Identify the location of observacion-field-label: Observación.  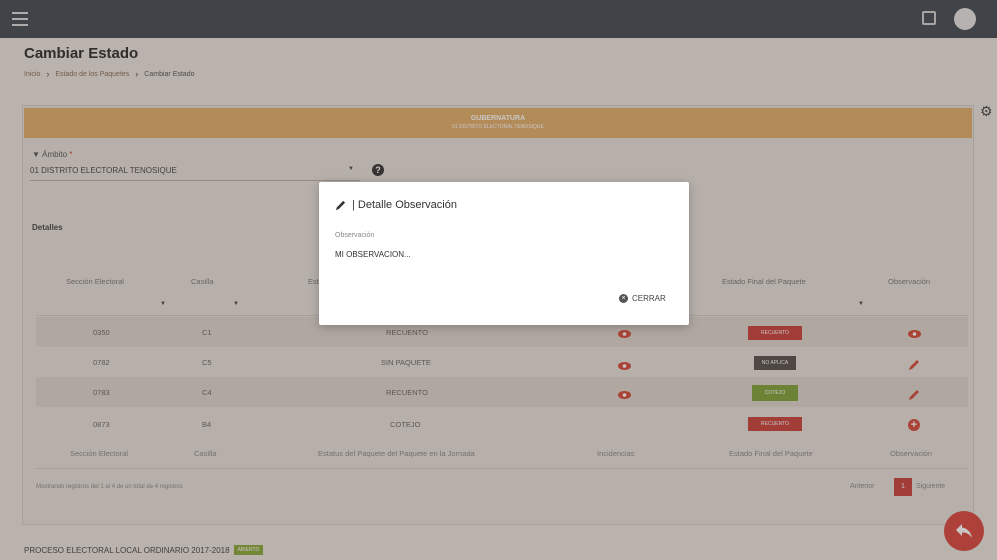
(355, 235).